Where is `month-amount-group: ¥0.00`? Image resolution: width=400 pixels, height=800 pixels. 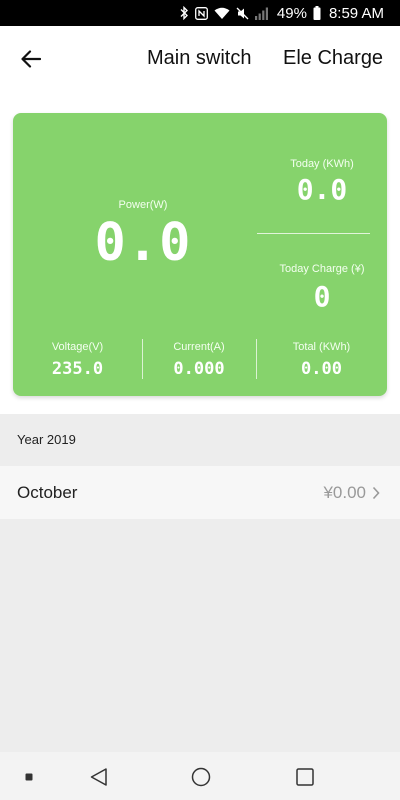 month-amount-group: ¥0.00 is located at coordinates (351, 493).